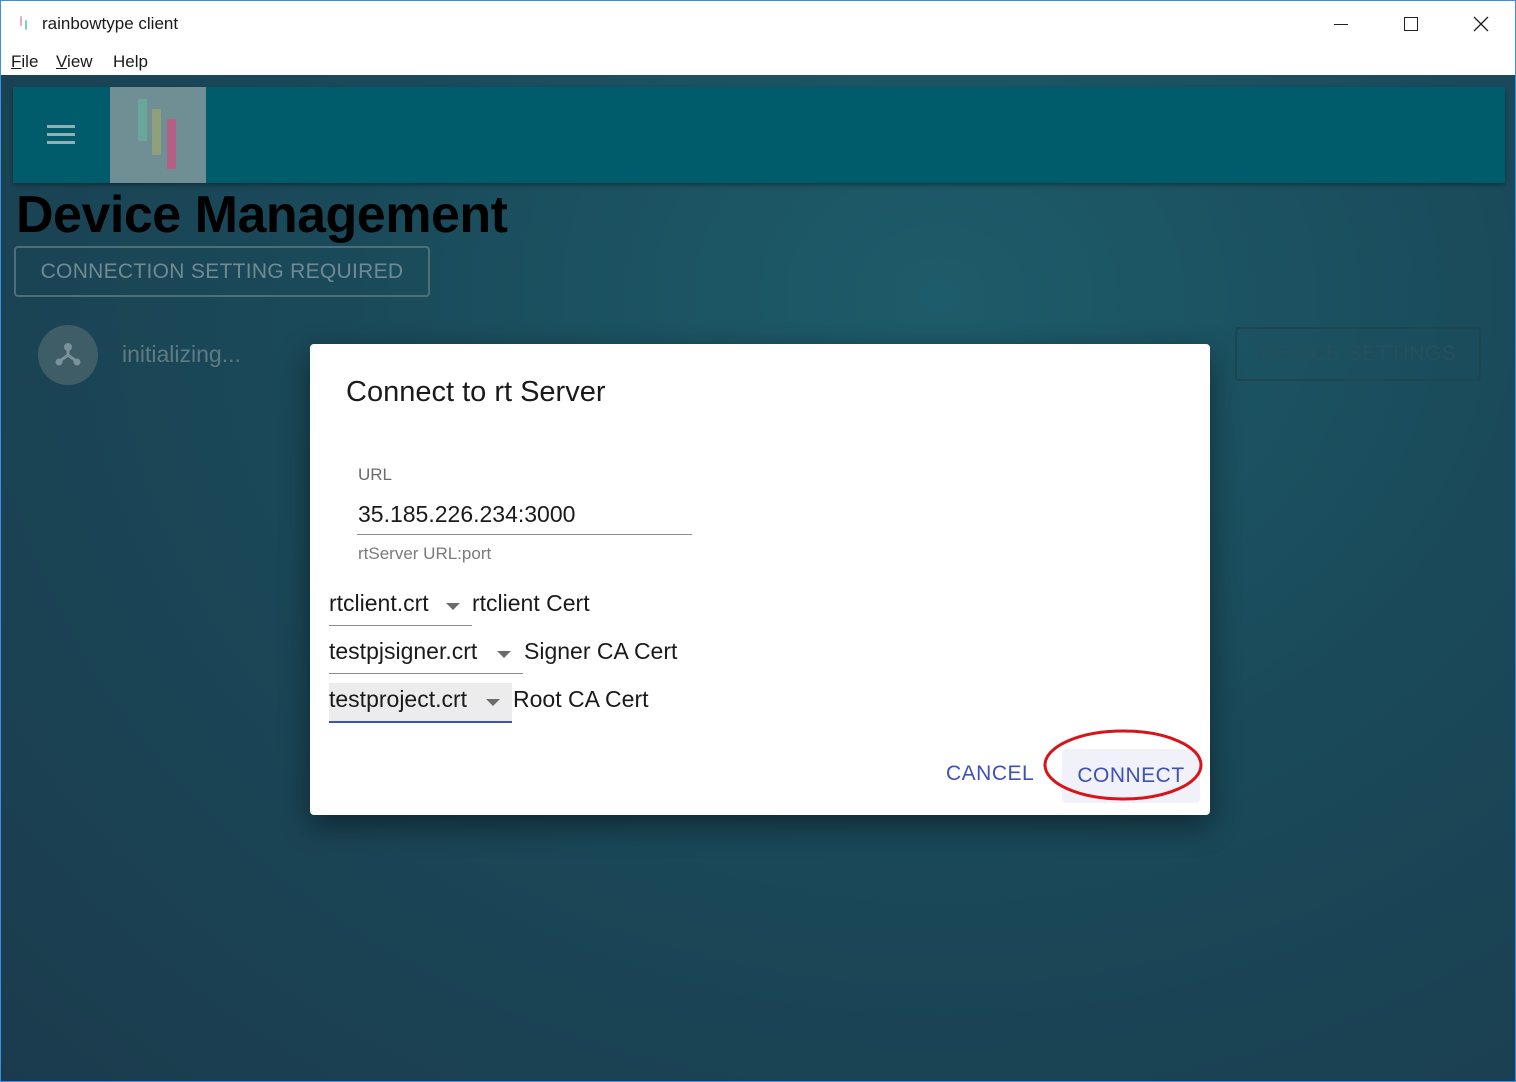 The width and height of the screenshot is (1516, 1082). What do you see at coordinates (375, 474) in the screenshot?
I see `url-label: URL` at bounding box center [375, 474].